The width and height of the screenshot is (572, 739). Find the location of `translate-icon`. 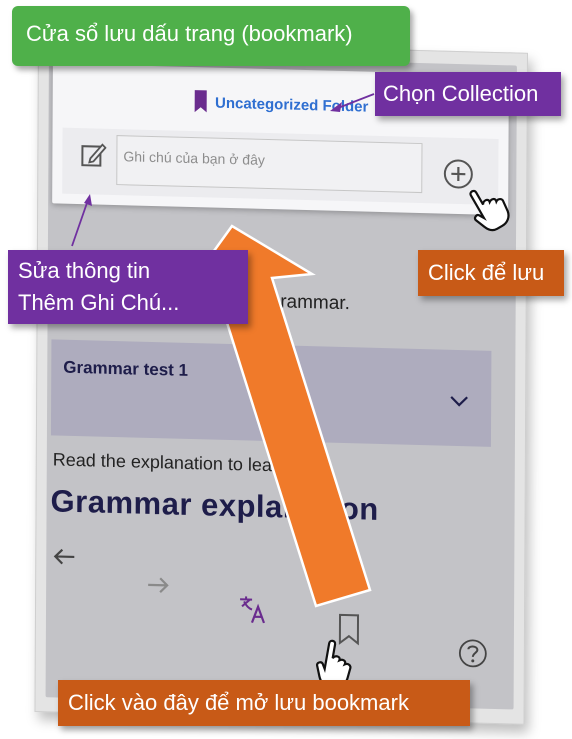

translate-icon is located at coordinates (253, 609).